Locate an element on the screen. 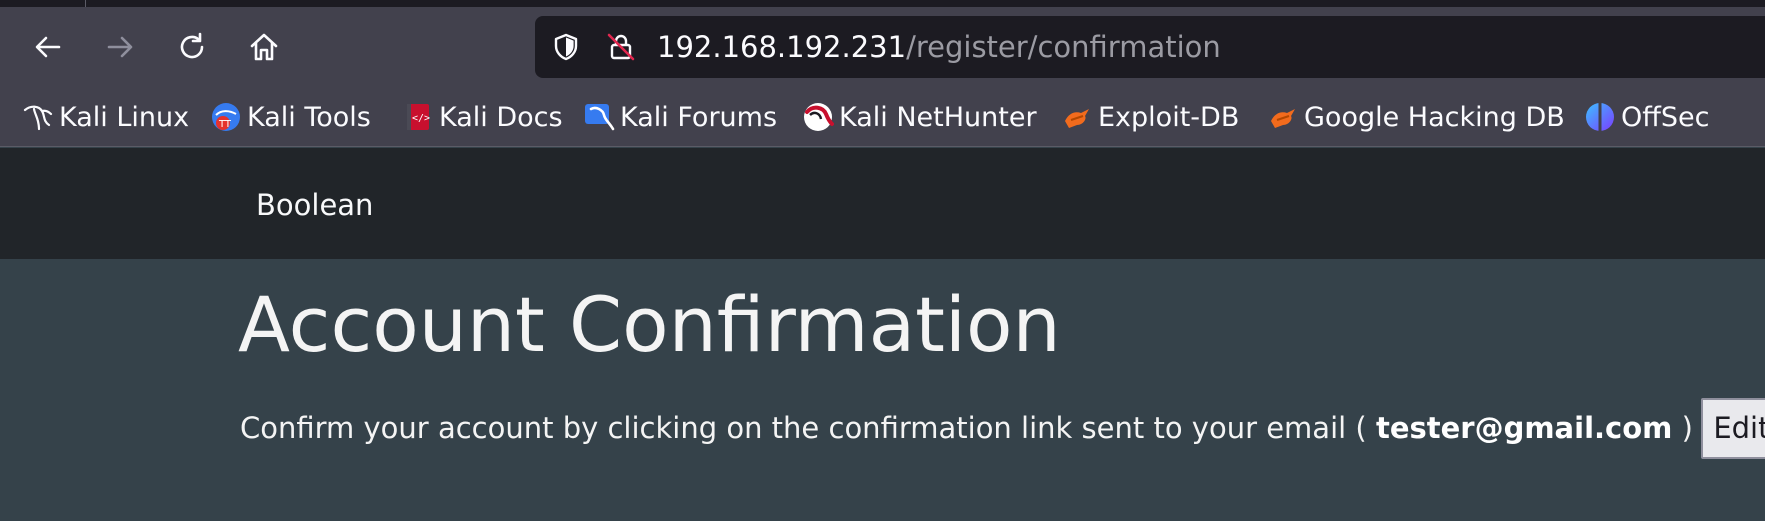 The height and width of the screenshot is (521, 1765). back-button is located at coordinates (48, 47).